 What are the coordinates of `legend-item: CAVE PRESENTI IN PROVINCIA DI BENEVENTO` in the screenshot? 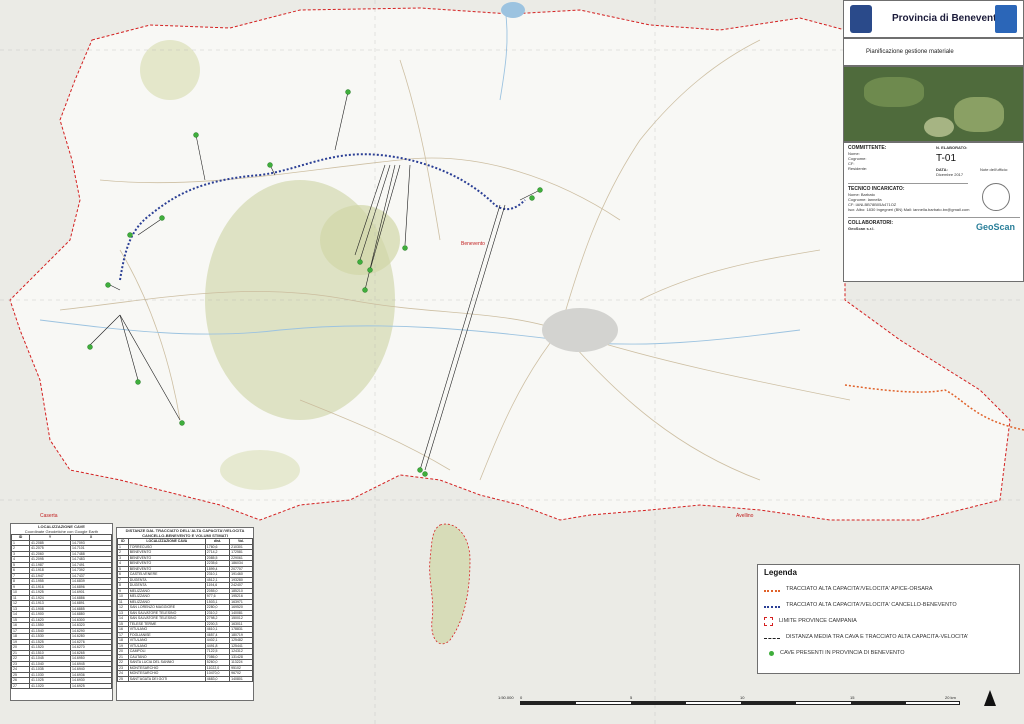 It's located at (890, 653).